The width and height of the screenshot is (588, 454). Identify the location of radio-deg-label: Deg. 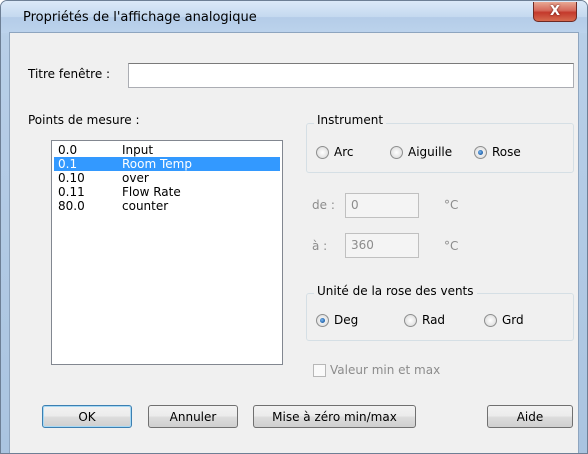
(346, 320).